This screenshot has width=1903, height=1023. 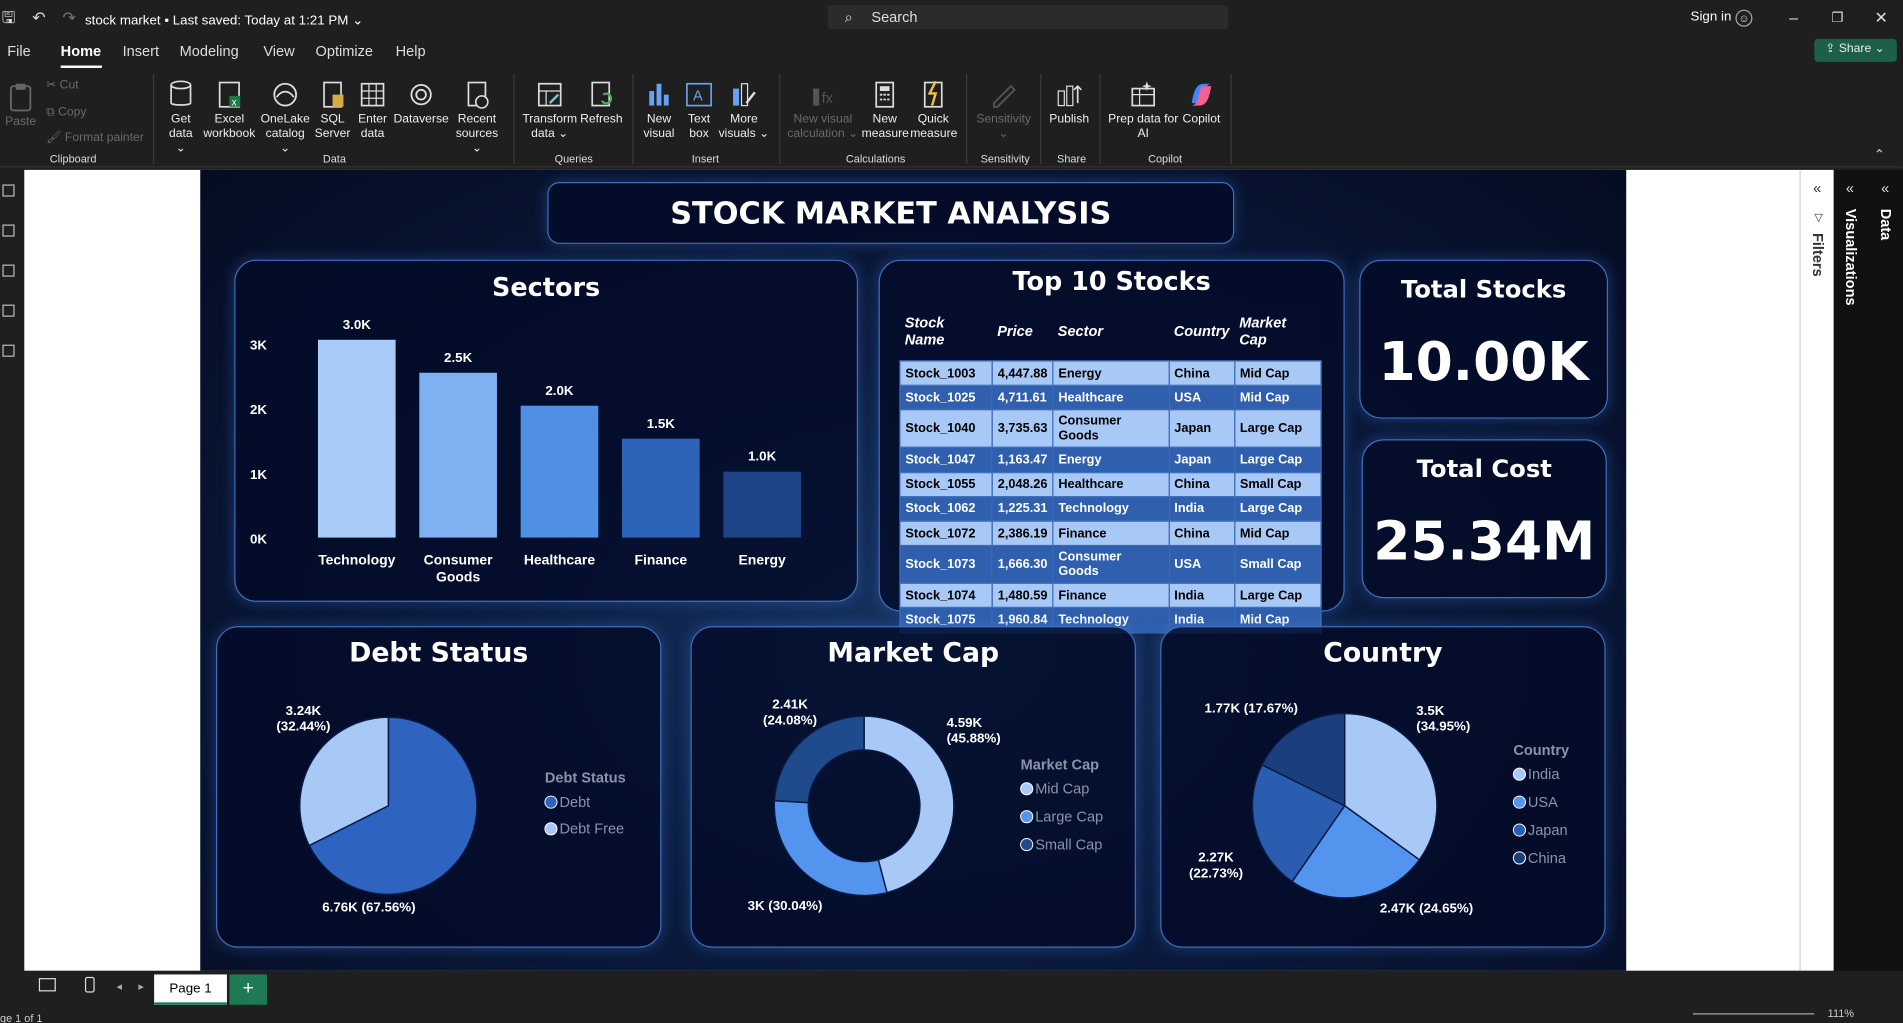 I want to click on transform-data-button: Transform data ⌄, so click(x=550, y=110).